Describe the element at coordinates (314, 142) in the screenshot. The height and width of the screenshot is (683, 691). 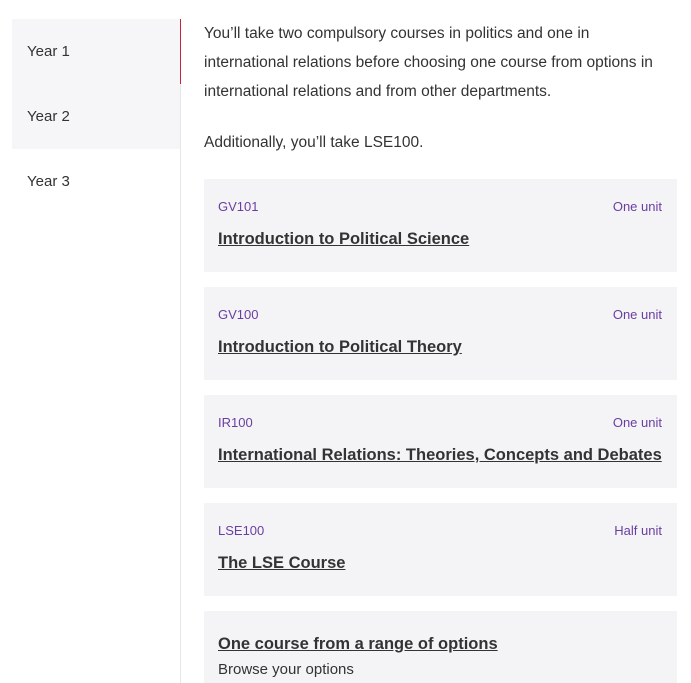
I see `additional-paragraph: Additionally, you’ll take LSE100.` at that location.